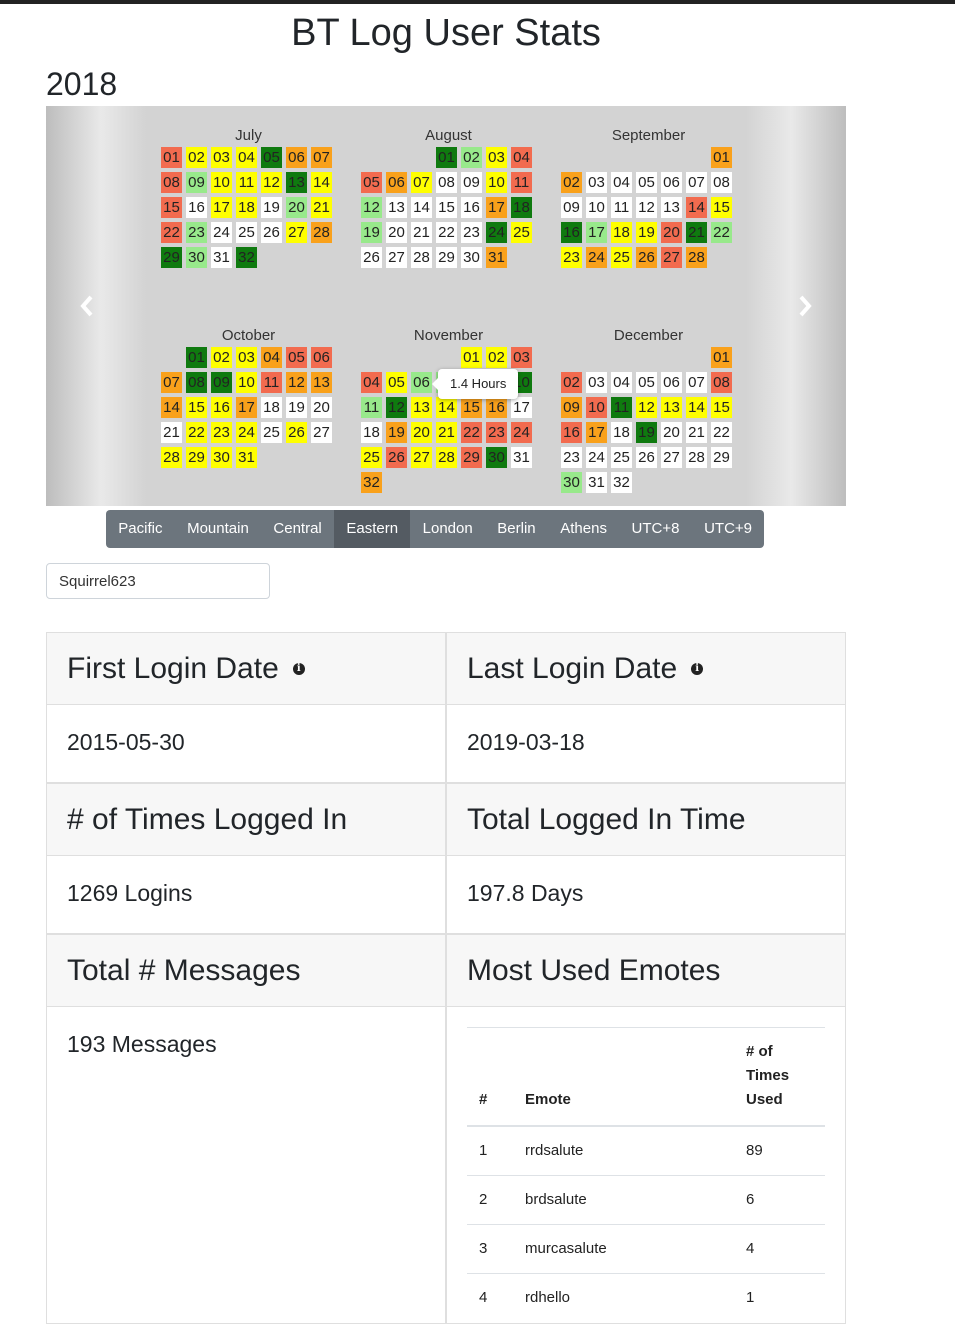 The height and width of the screenshot is (1324, 955). What do you see at coordinates (396, 382) in the screenshot?
I see `day-cell: 05` at bounding box center [396, 382].